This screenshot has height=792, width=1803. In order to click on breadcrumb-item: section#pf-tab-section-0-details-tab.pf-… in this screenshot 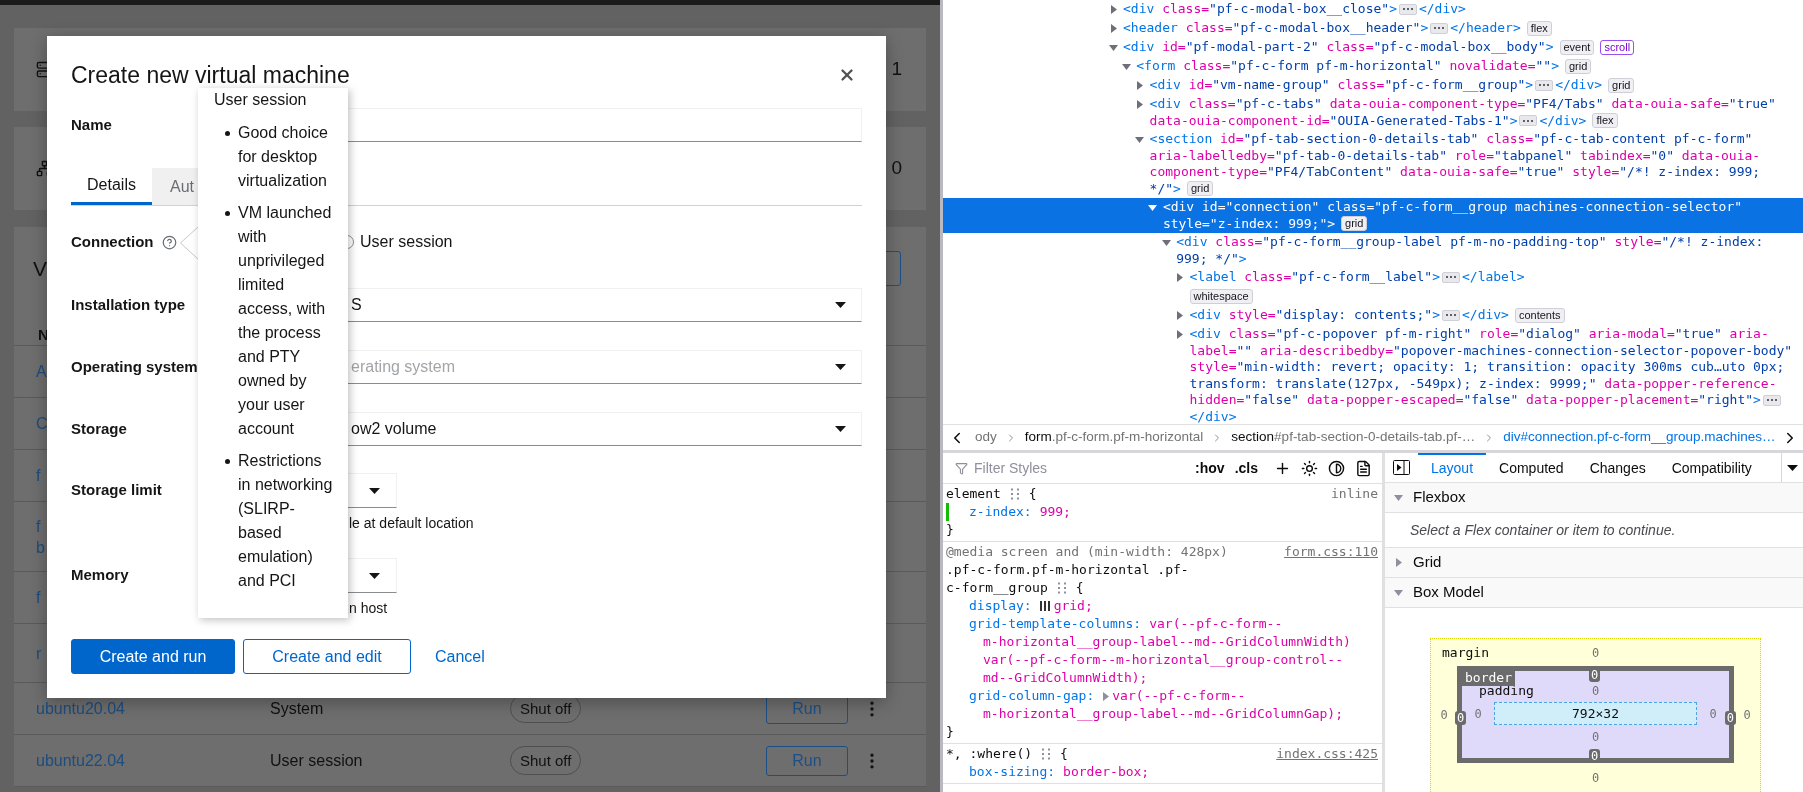, I will do `click(1353, 437)`.